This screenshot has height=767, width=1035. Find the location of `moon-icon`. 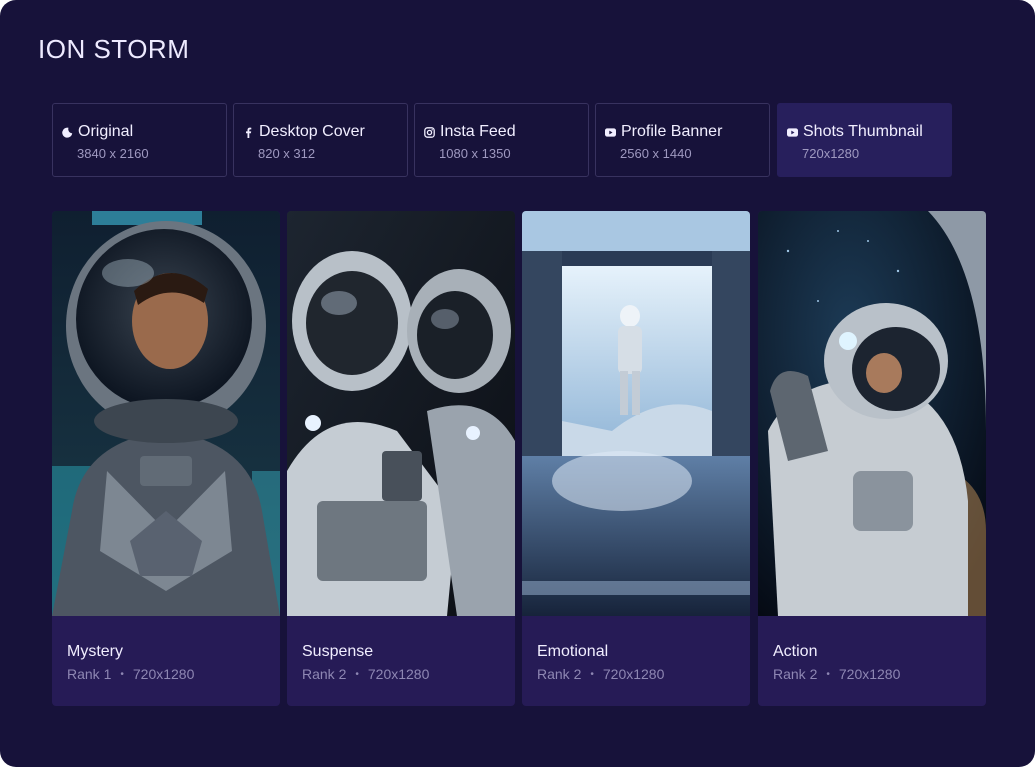

moon-icon is located at coordinates (67, 132).